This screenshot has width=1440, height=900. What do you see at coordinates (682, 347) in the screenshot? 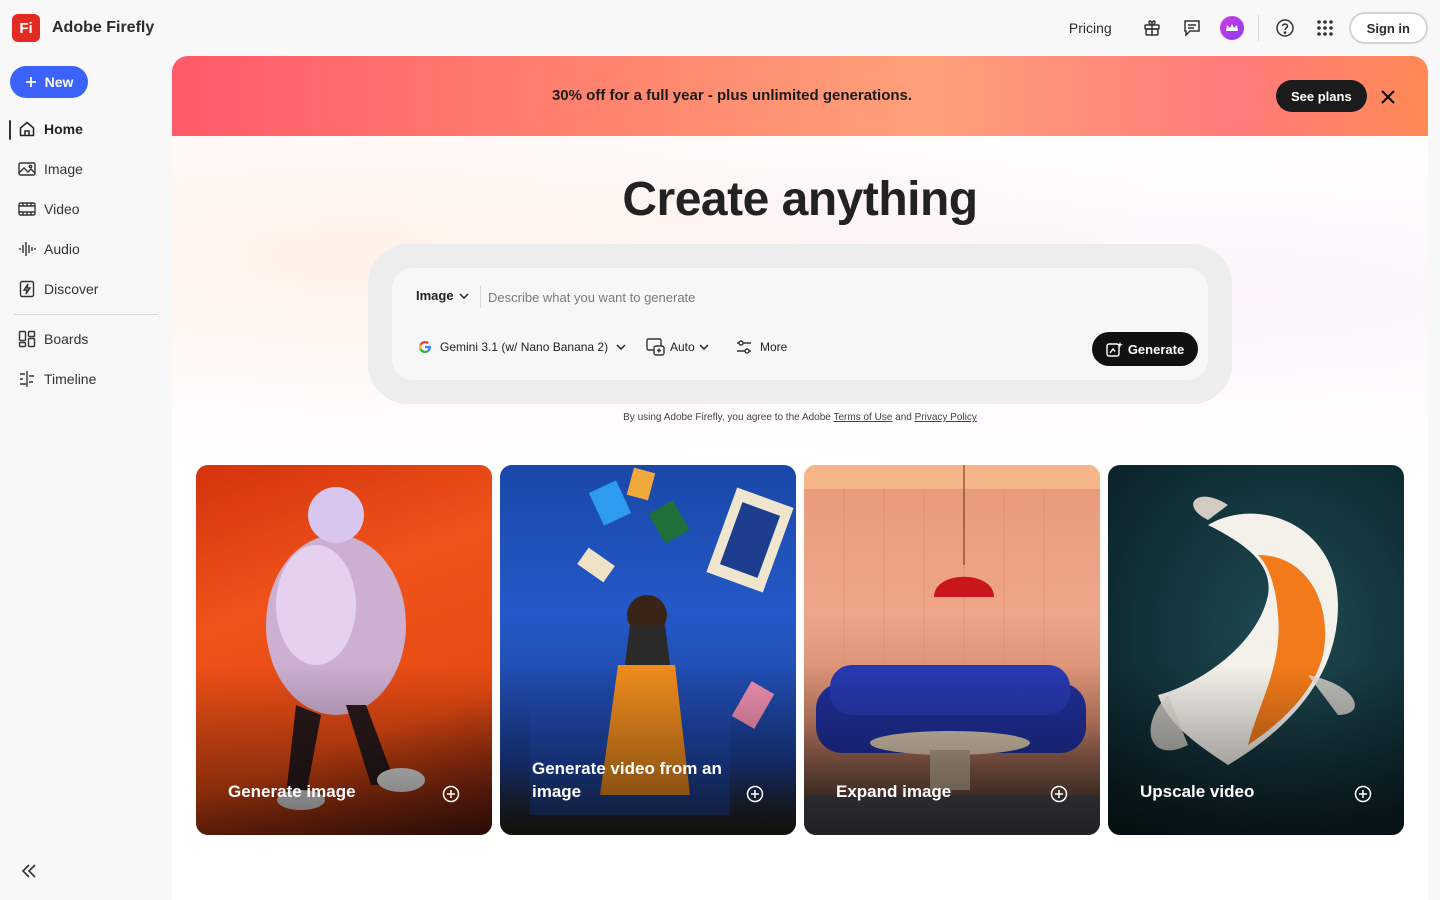
I see `aspect-ratio-value: Auto` at bounding box center [682, 347].